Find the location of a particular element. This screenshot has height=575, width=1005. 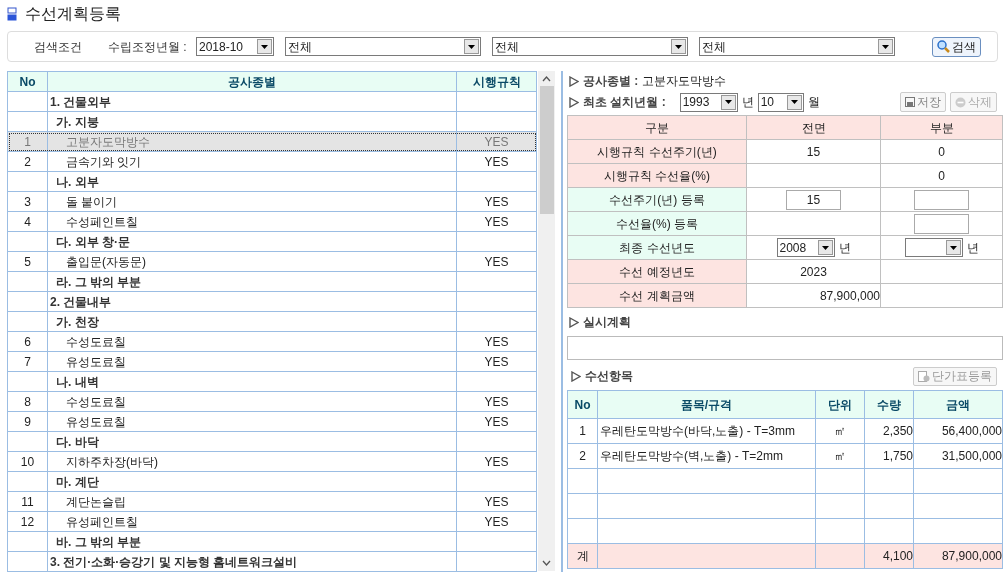

table-cell: 15 is located at coordinates (813, 151).